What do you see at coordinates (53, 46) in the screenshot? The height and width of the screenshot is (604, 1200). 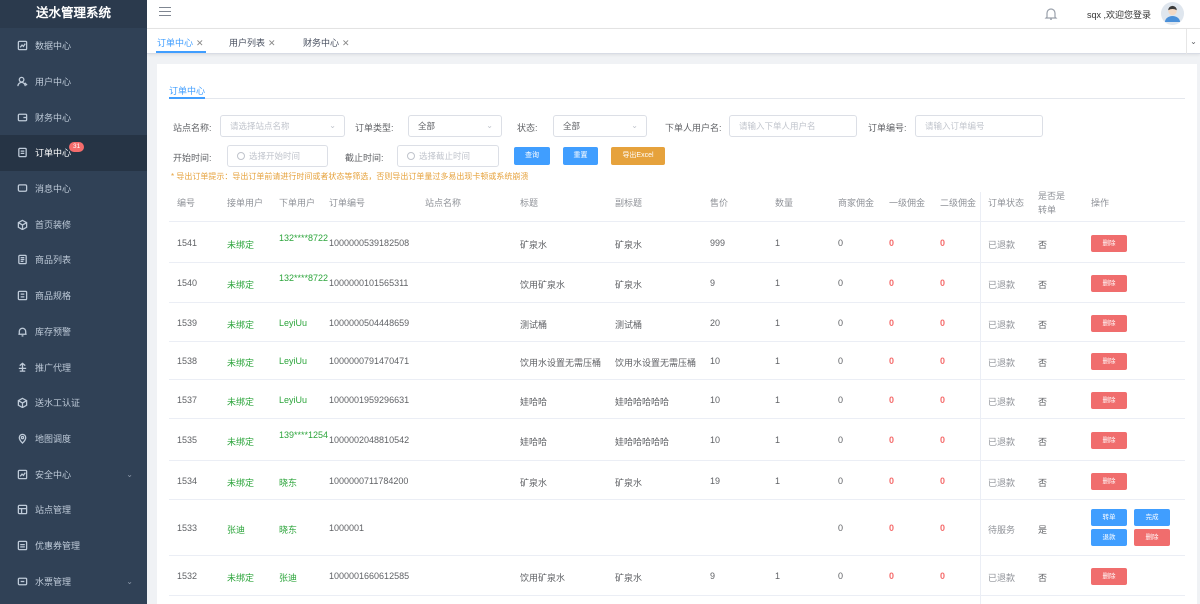 I see `sidebar-item-label: 数据中心` at bounding box center [53, 46].